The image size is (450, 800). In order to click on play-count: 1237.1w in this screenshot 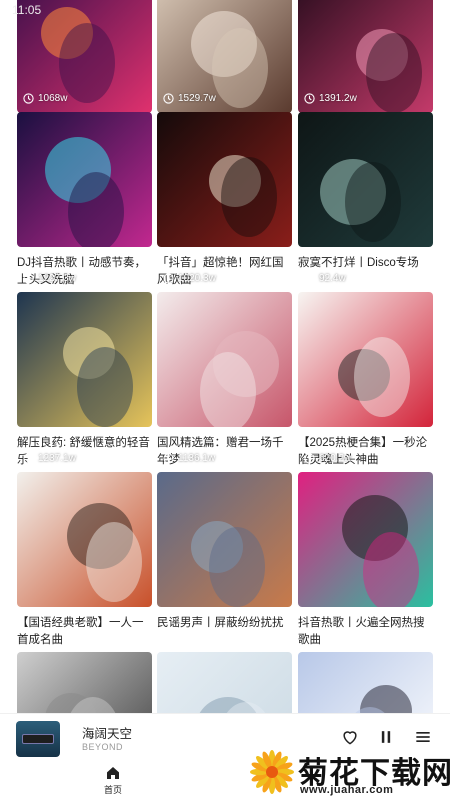, I will do `click(49, 458)`.